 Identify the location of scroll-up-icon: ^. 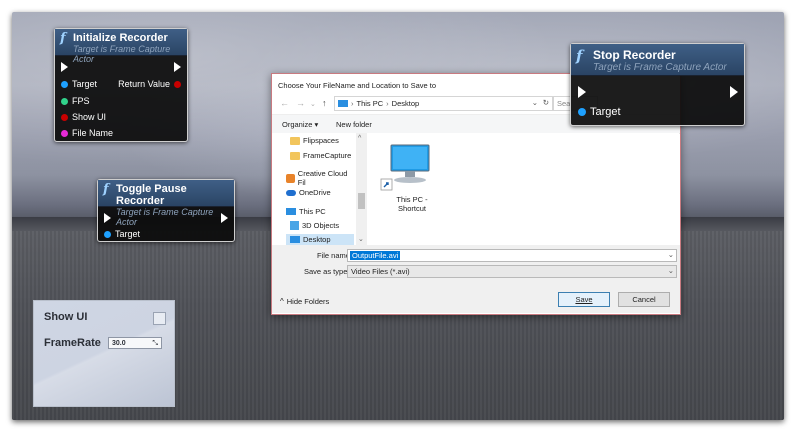
(359, 138).